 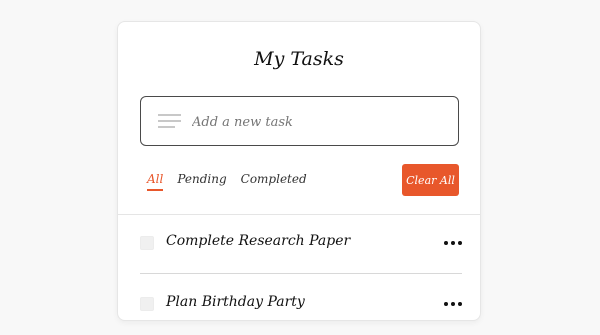 What do you see at coordinates (299, 214) in the screenshot?
I see `header-divider` at bounding box center [299, 214].